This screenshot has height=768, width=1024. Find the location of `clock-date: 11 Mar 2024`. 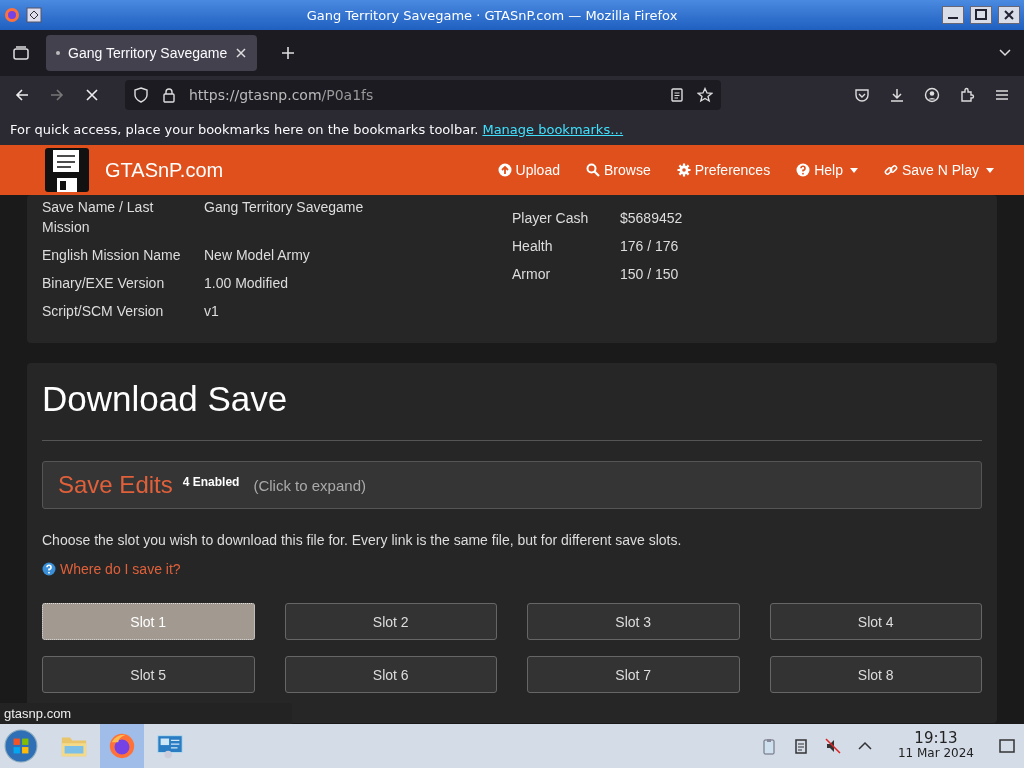

clock-date: 11 Mar 2024 is located at coordinates (935, 753).